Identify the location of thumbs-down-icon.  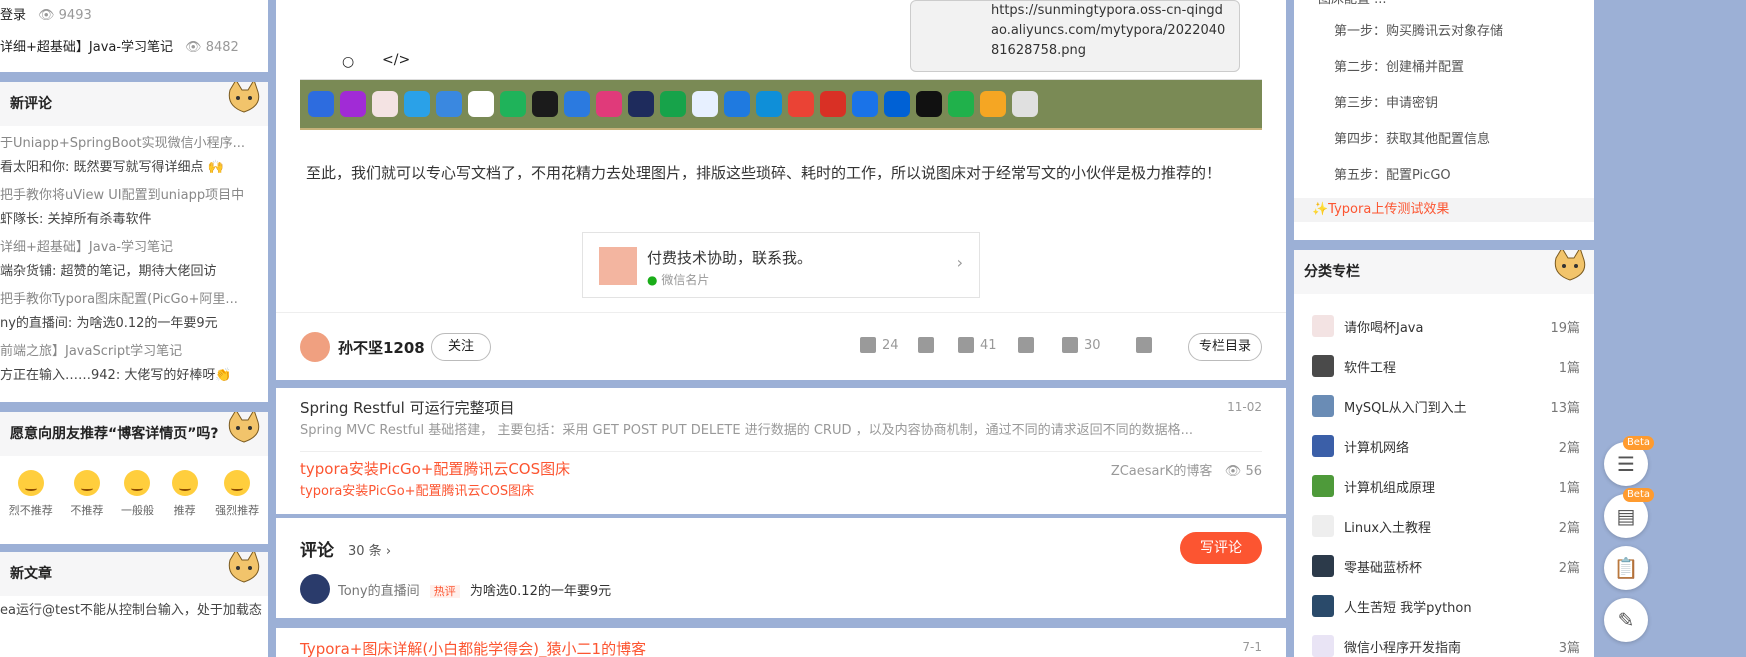
(926, 345).